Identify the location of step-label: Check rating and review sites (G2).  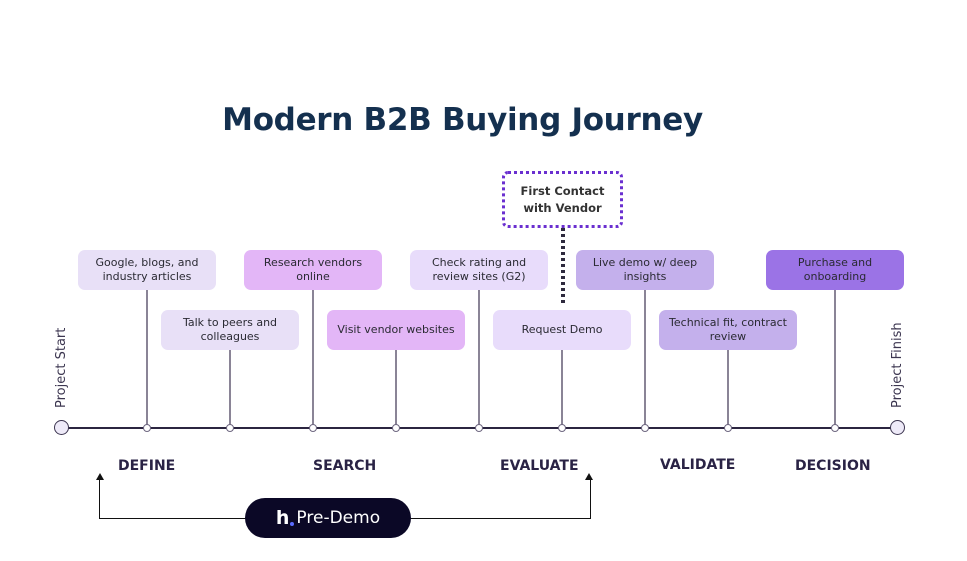
(479, 269).